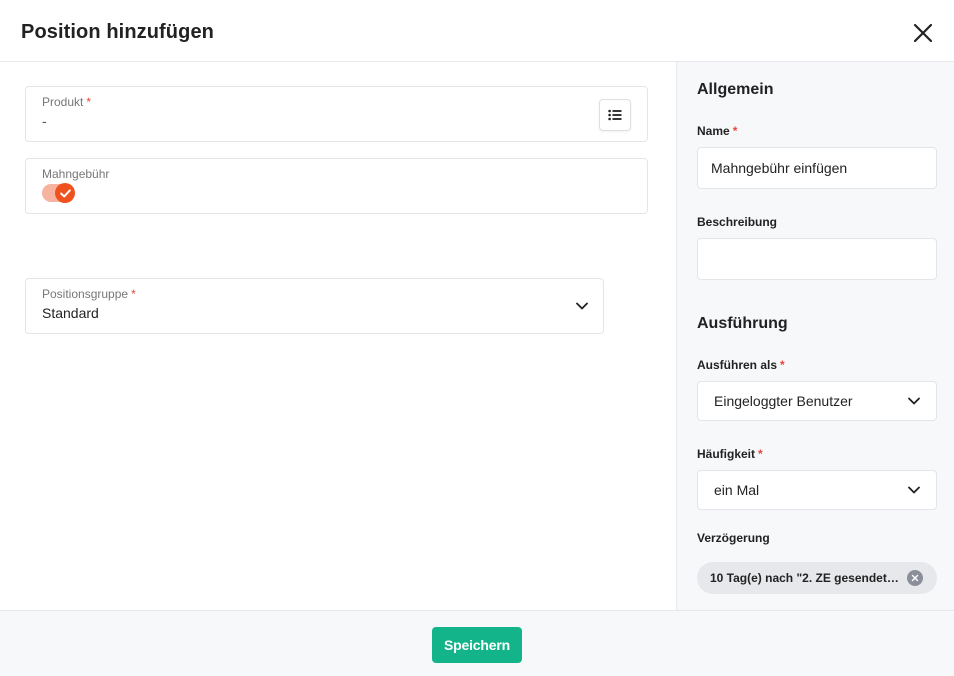 This screenshot has width=954, height=676. Describe the element at coordinates (117, 32) in the screenshot. I see `dialog-title: Position hinzufügen` at that location.